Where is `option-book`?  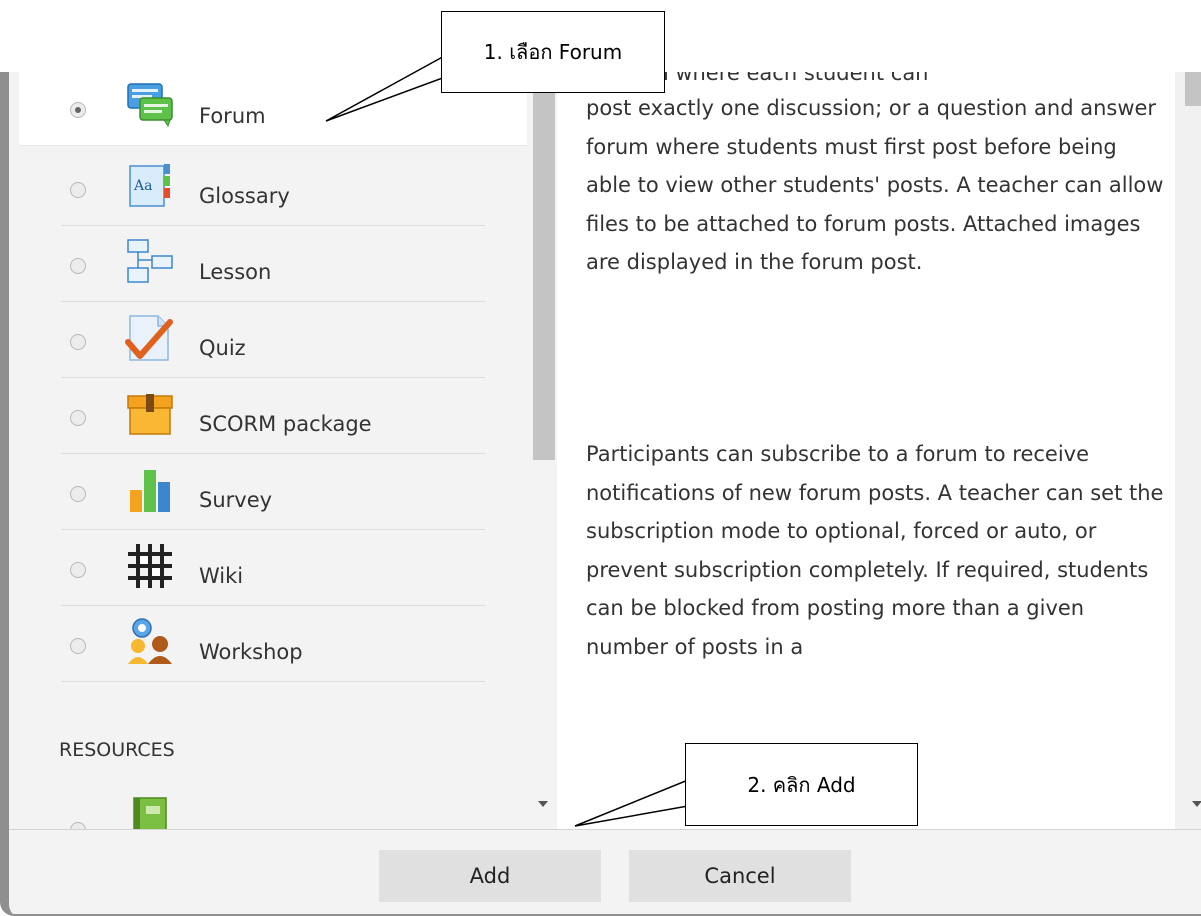 option-book is located at coordinates (273, 807).